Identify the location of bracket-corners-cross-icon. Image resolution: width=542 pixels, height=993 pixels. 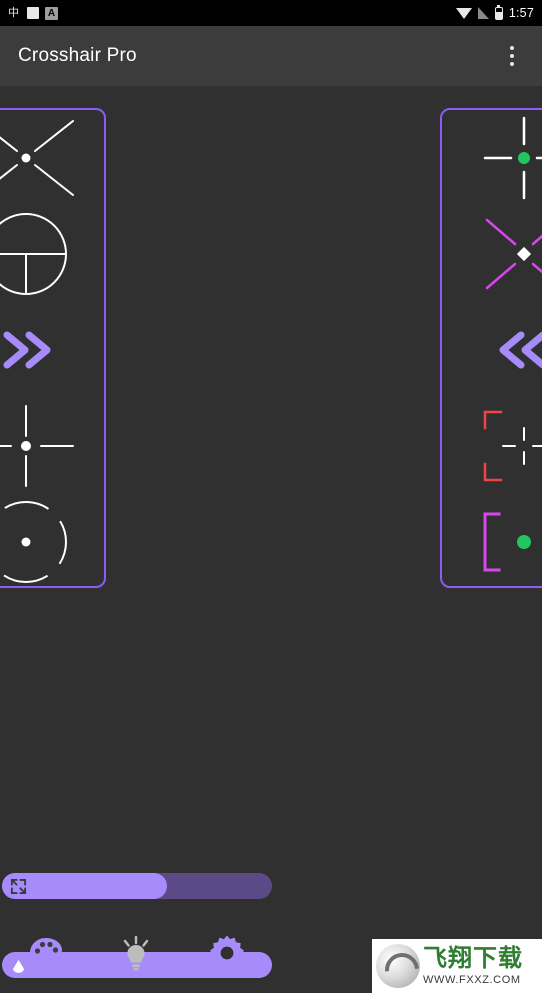
(512, 446).